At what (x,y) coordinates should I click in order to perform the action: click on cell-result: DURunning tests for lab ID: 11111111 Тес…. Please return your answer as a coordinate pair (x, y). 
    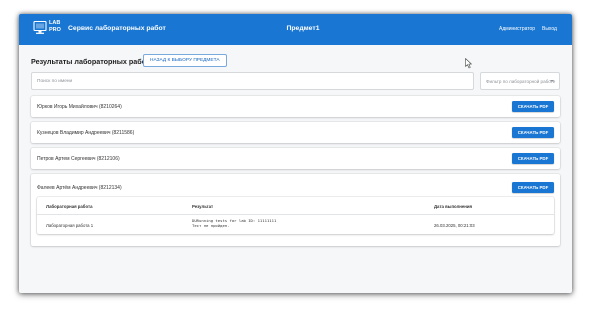
    Looking at the image, I should click on (234, 223).